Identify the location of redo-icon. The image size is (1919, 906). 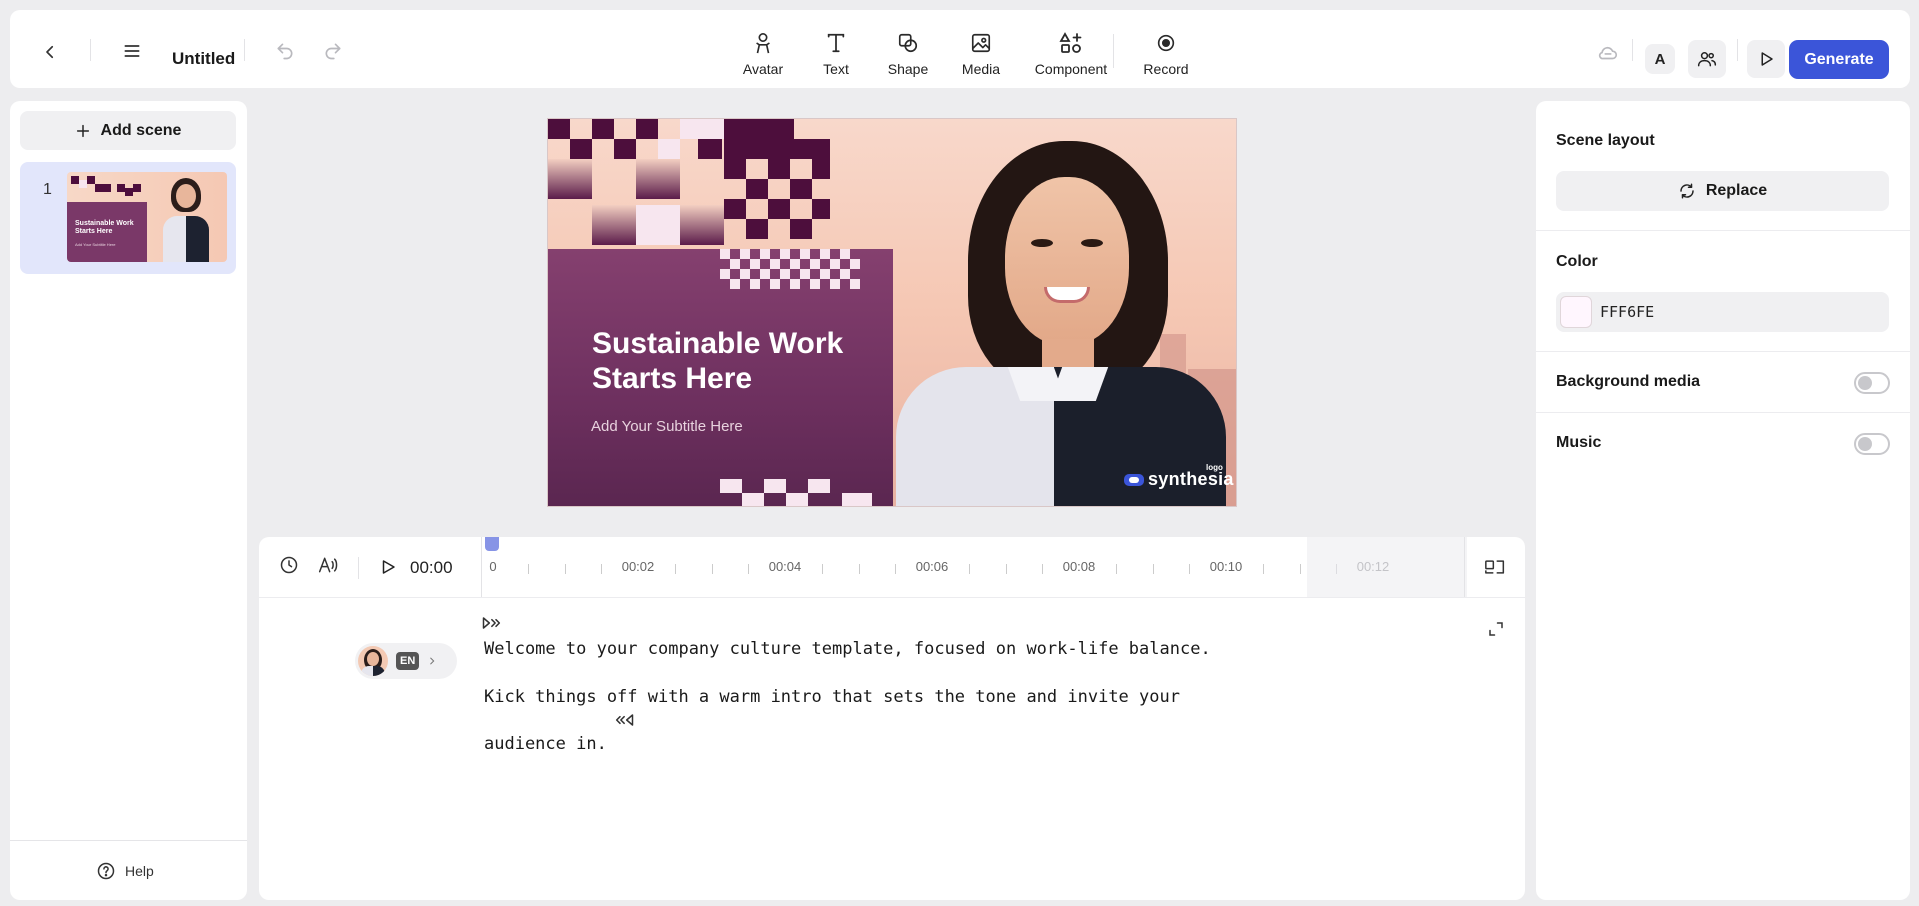
(333, 51).